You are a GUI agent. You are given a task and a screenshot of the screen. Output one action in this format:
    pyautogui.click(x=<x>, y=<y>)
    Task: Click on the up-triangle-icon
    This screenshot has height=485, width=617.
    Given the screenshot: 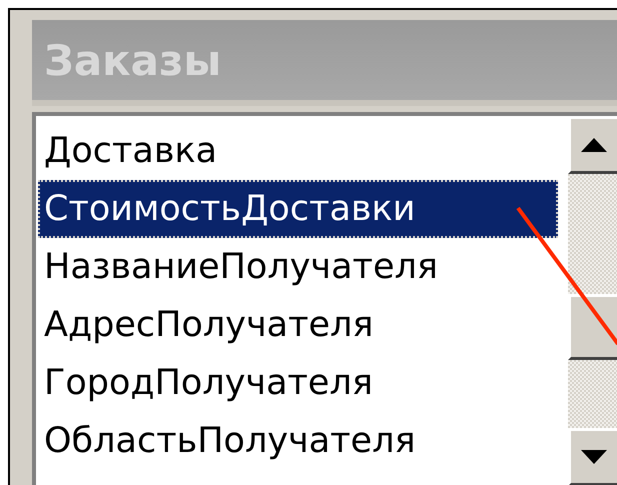 What is the action you would take?
    pyautogui.click(x=594, y=145)
    